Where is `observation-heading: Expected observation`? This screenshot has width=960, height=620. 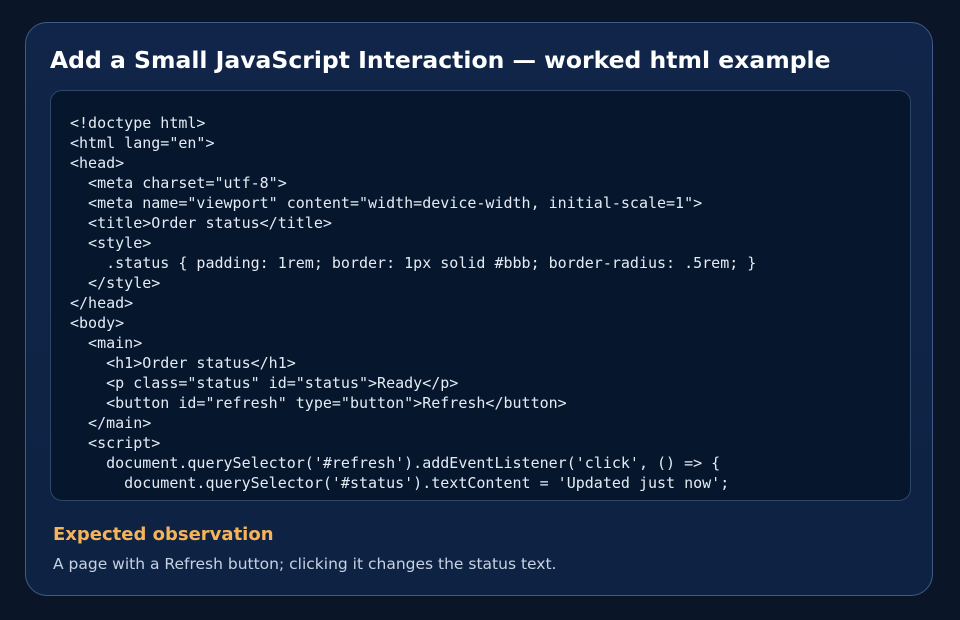
observation-heading: Expected observation is located at coordinates (163, 534).